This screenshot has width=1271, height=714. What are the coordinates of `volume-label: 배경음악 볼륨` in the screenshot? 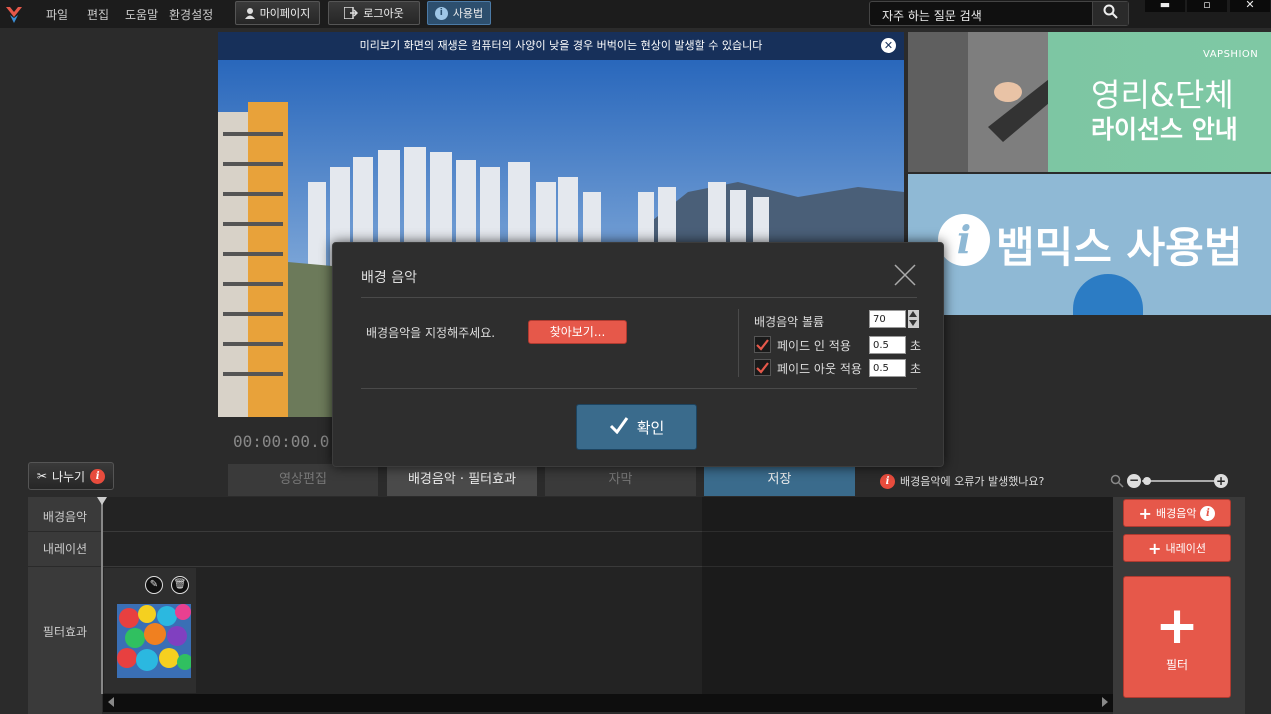 It's located at (789, 322).